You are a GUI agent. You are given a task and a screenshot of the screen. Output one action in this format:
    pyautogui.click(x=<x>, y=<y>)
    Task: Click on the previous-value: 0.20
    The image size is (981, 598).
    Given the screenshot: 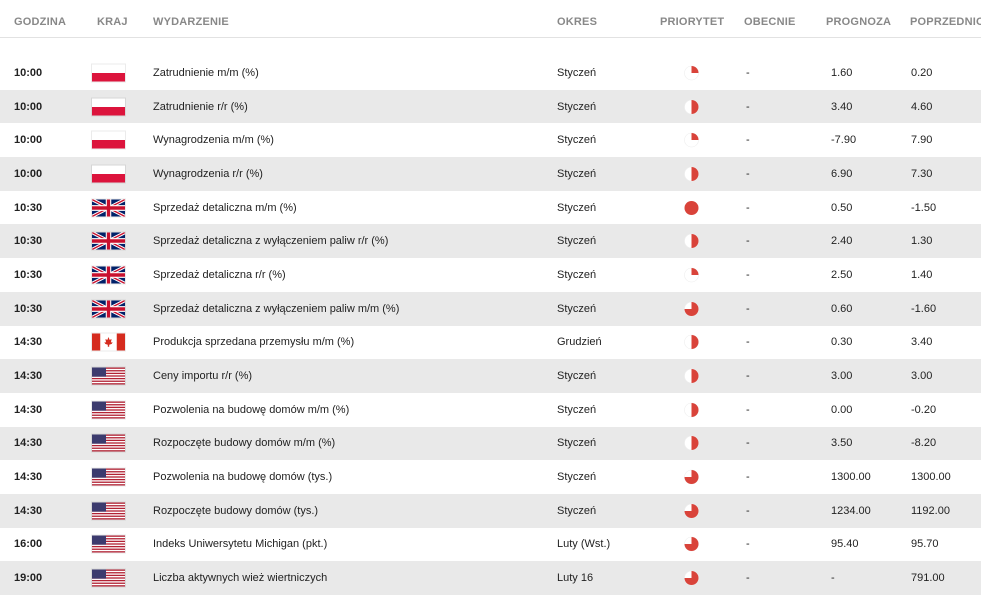 What is the action you would take?
    pyautogui.click(x=922, y=72)
    